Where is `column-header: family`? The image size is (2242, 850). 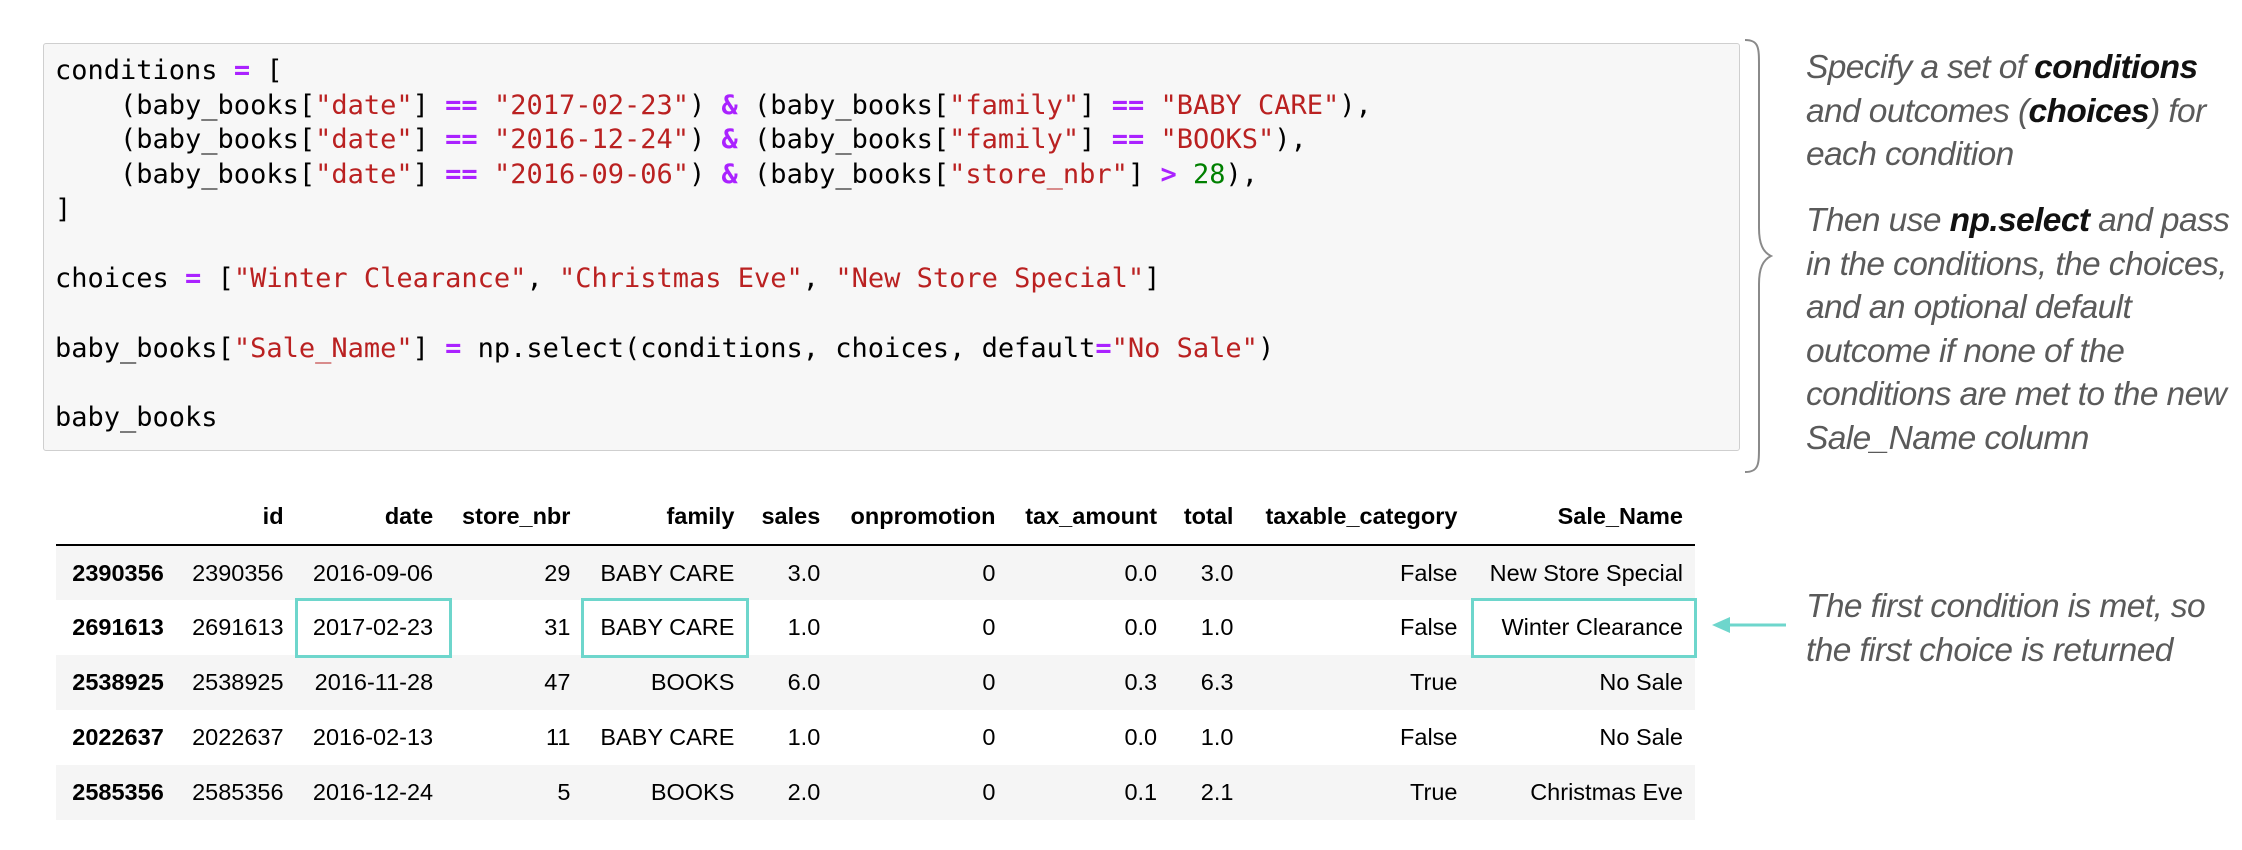 column-header: family is located at coordinates (664, 517).